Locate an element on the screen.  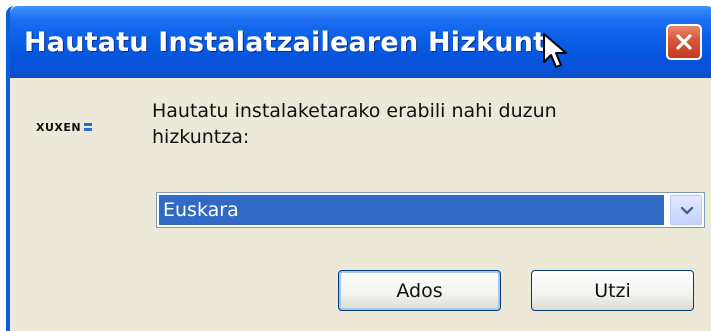
language-select-value: Euskara is located at coordinates (411, 210).